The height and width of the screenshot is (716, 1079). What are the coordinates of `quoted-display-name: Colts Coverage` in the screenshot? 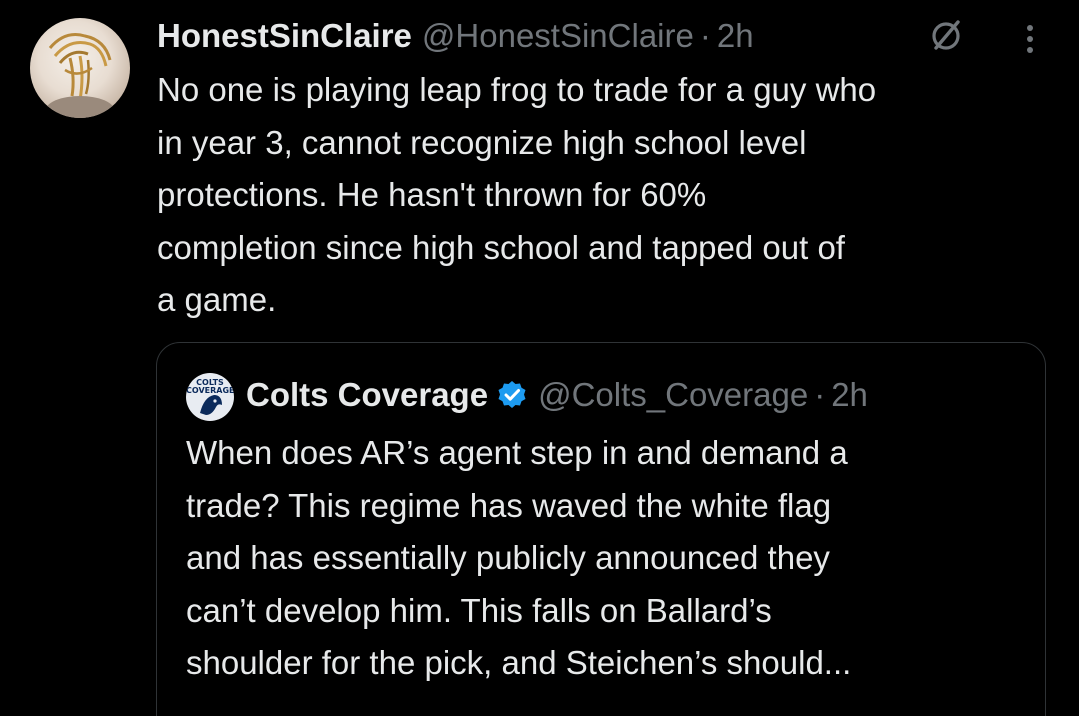 It's located at (367, 395).